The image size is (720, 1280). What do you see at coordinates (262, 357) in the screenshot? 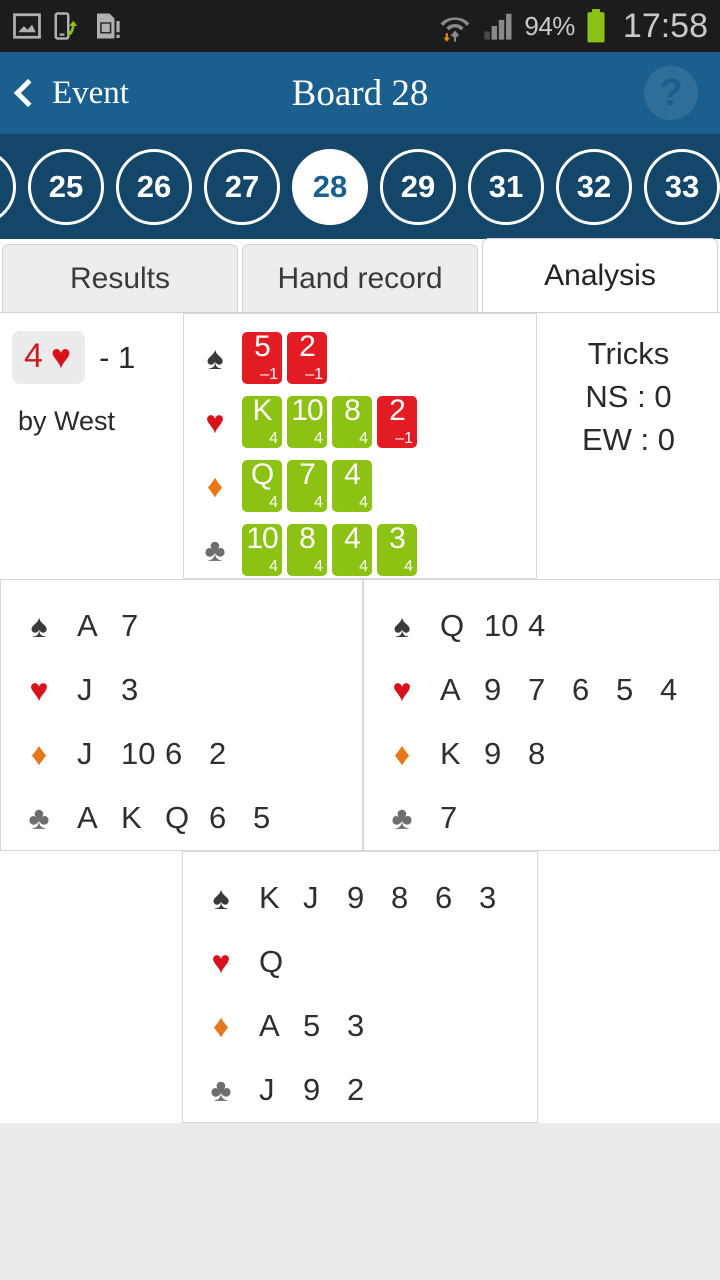
I see `play-card: 5 –1` at bounding box center [262, 357].